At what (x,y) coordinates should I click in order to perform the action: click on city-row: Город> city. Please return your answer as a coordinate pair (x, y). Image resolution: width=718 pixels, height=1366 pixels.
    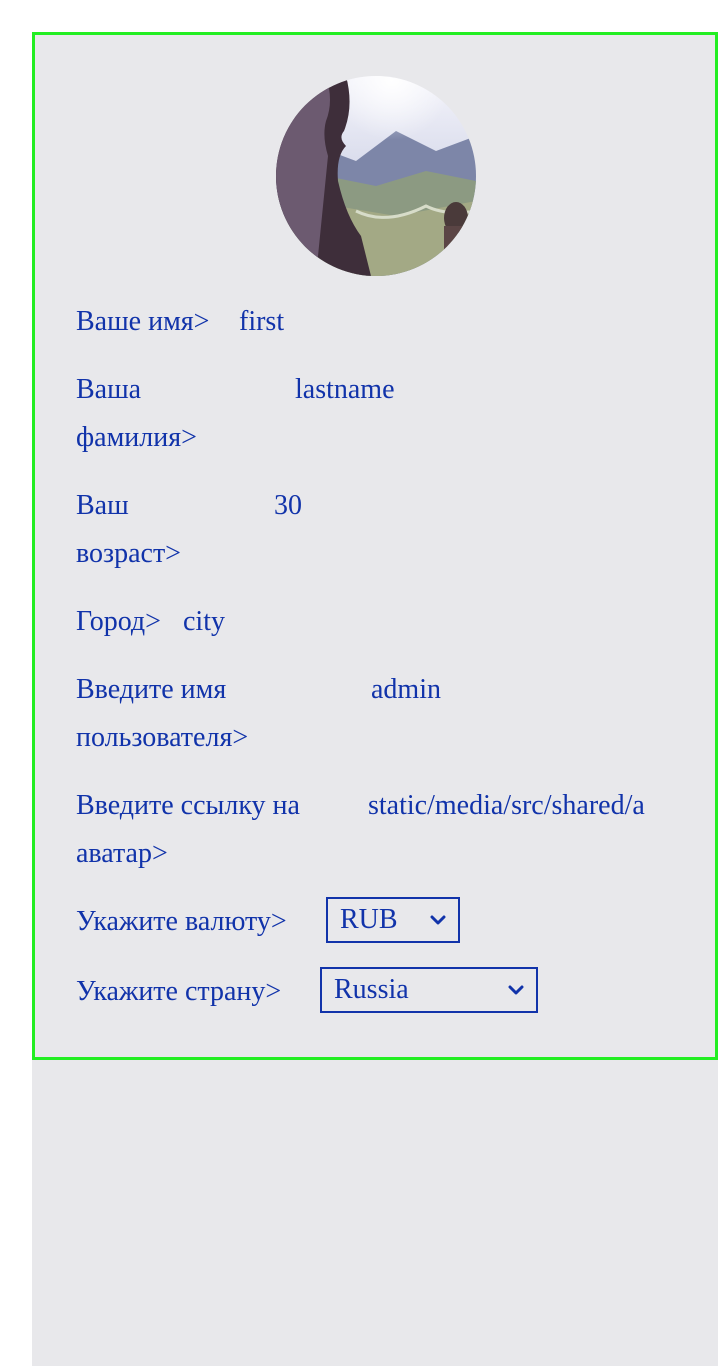
    Looking at the image, I should click on (376, 622).